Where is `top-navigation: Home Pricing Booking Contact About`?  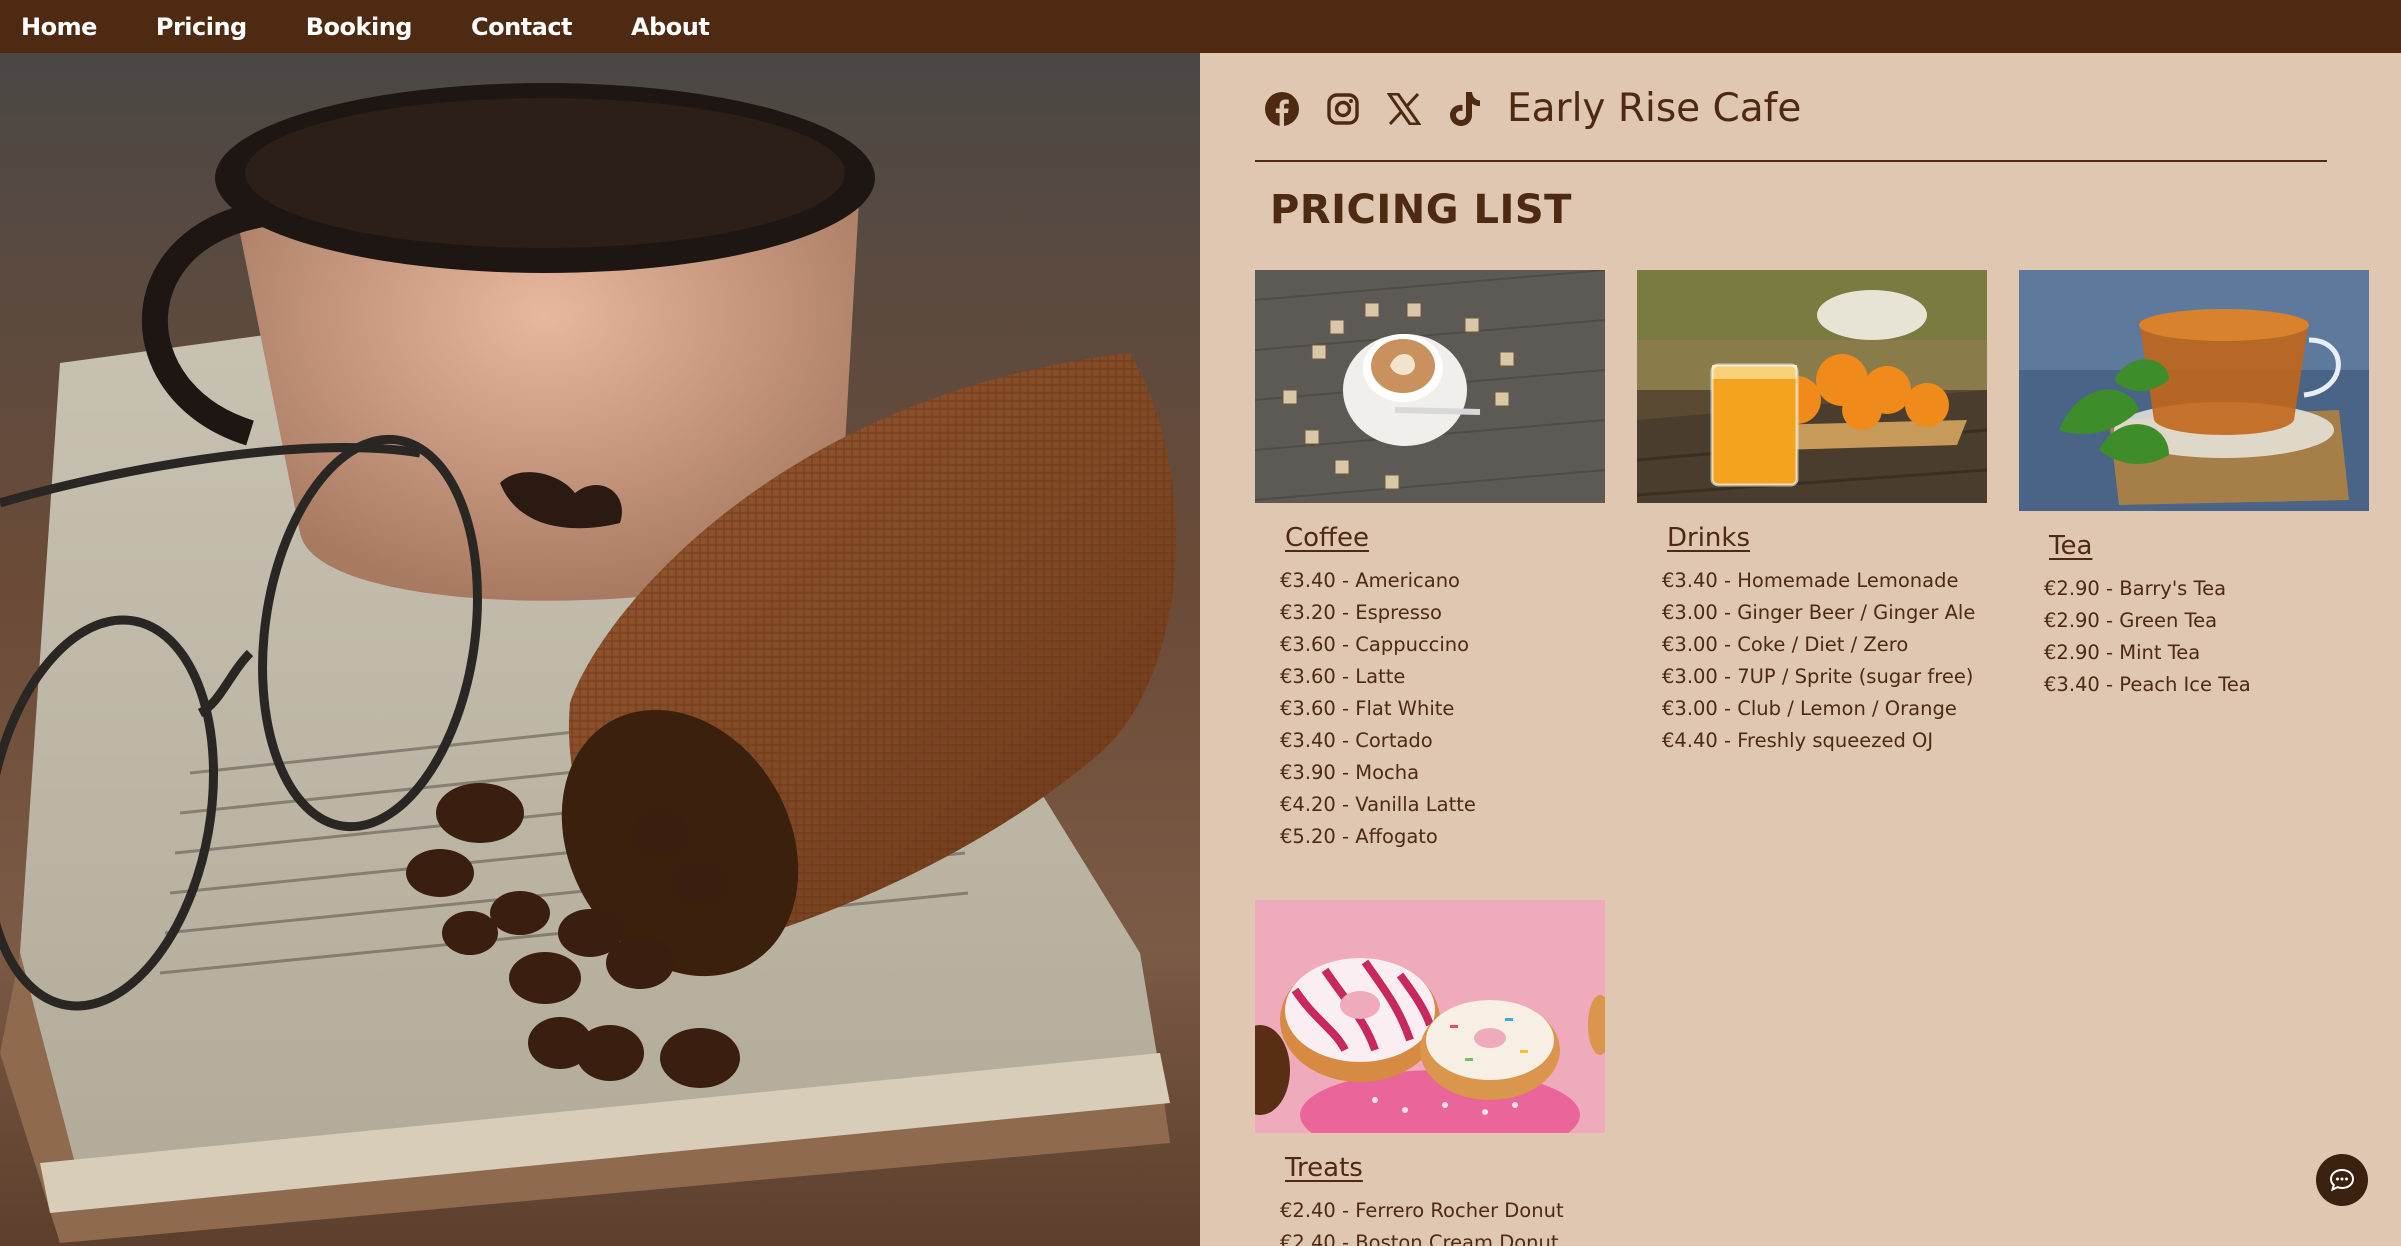 top-navigation: Home Pricing Booking Contact About is located at coordinates (1200, 26).